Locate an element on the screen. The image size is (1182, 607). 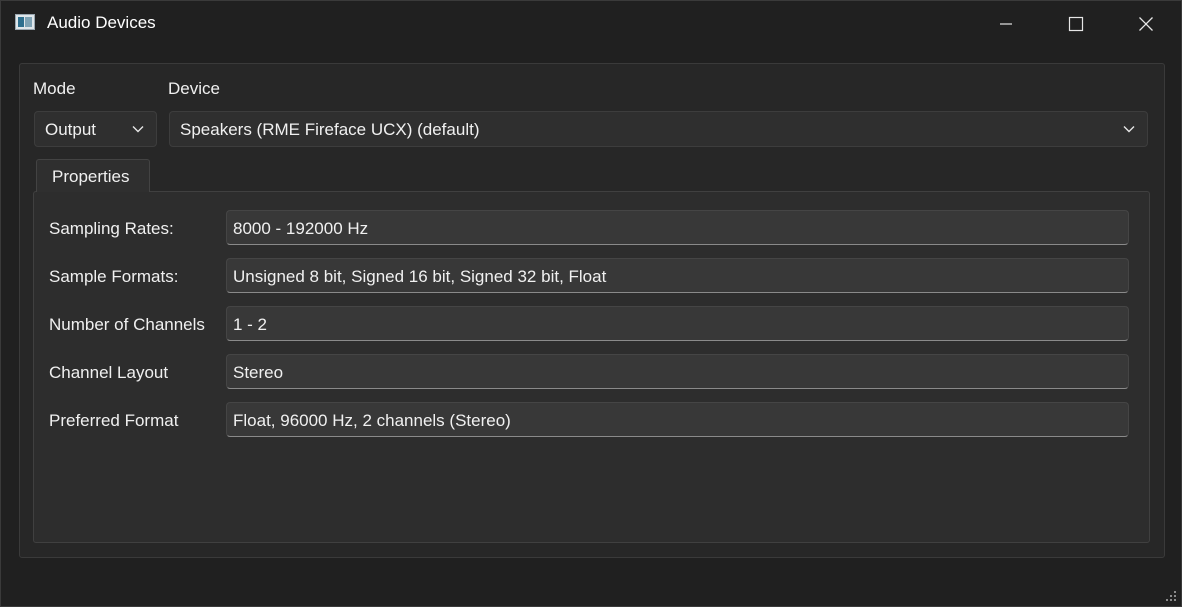
close-button is located at coordinates (1146, 23).